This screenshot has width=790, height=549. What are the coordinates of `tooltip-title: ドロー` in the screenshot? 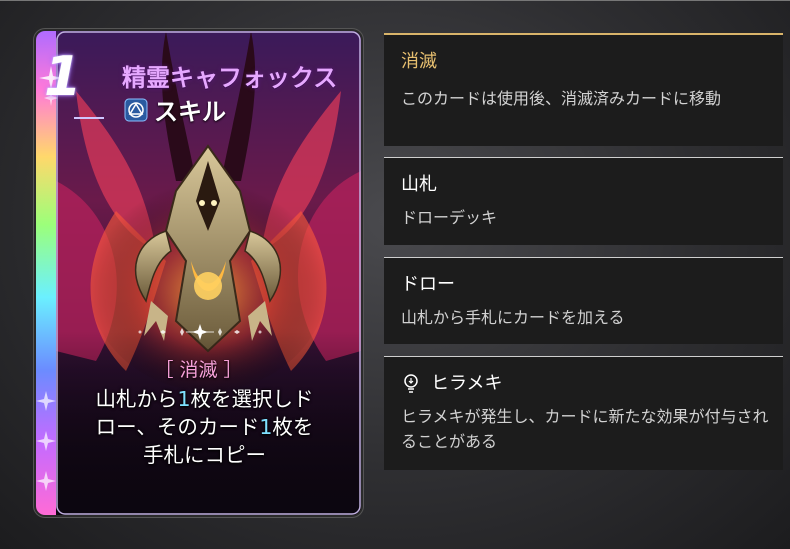 It's located at (428, 284).